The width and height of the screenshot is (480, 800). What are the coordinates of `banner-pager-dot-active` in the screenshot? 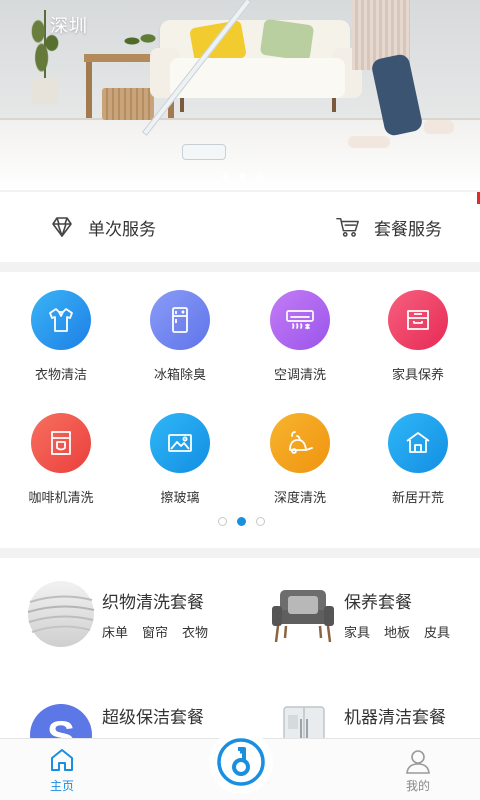 It's located at (242, 176).